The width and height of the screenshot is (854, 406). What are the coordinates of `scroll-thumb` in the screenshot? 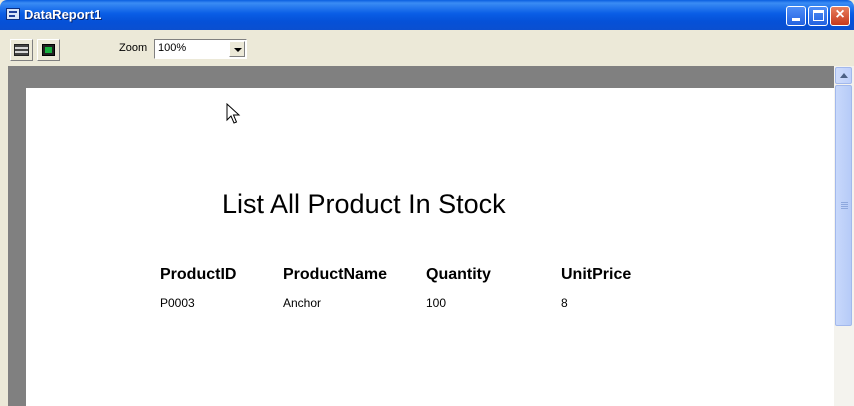 It's located at (843, 205).